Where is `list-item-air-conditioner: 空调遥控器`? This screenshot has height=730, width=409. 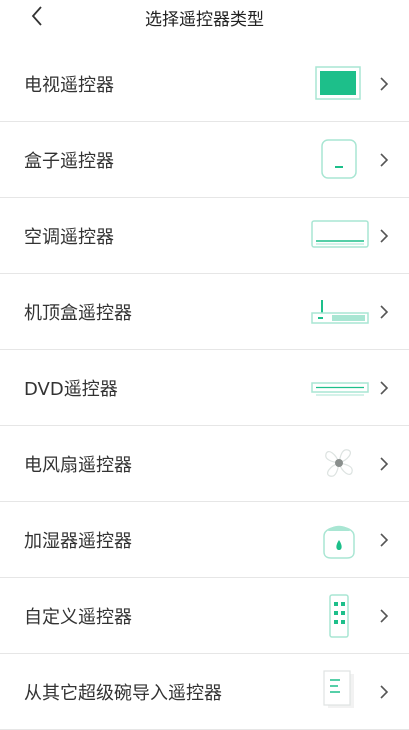
list-item-air-conditioner: 空调遥控器 is located at coordinates (204, 236).